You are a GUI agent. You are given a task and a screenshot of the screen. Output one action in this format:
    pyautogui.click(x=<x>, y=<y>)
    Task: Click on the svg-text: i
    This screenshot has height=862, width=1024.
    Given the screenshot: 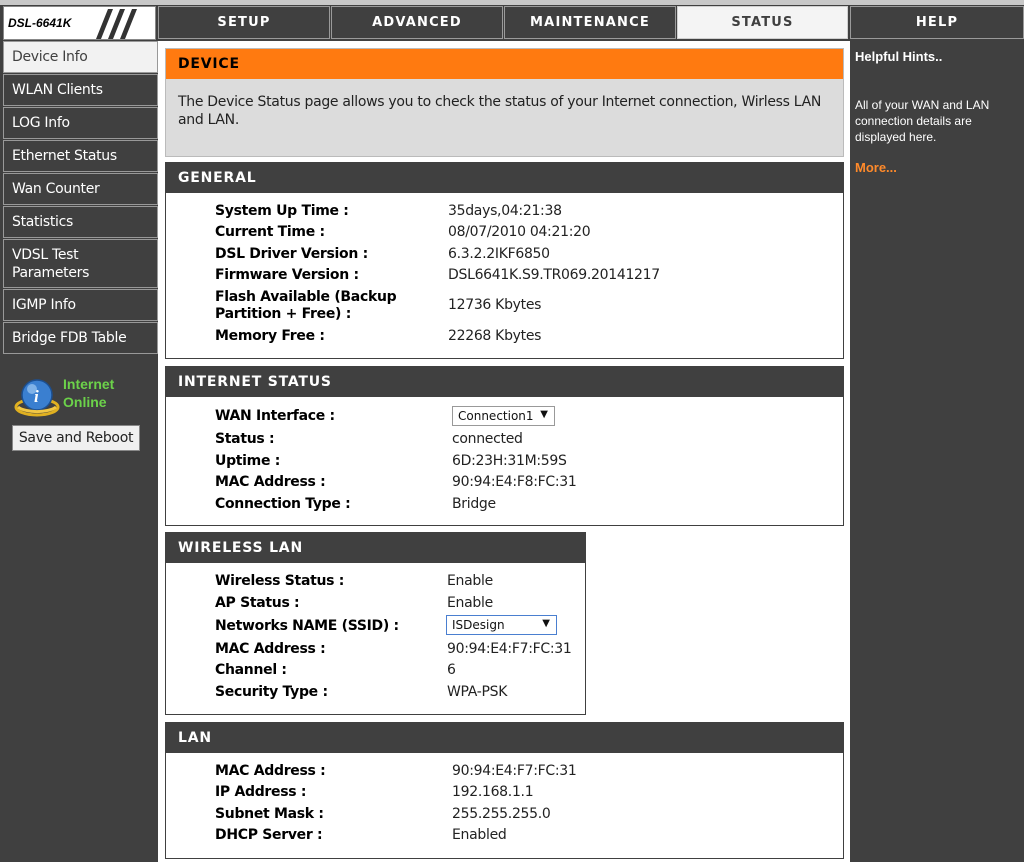 What is the action you would take?
    pyautogui.click(x=36, y=396)
    